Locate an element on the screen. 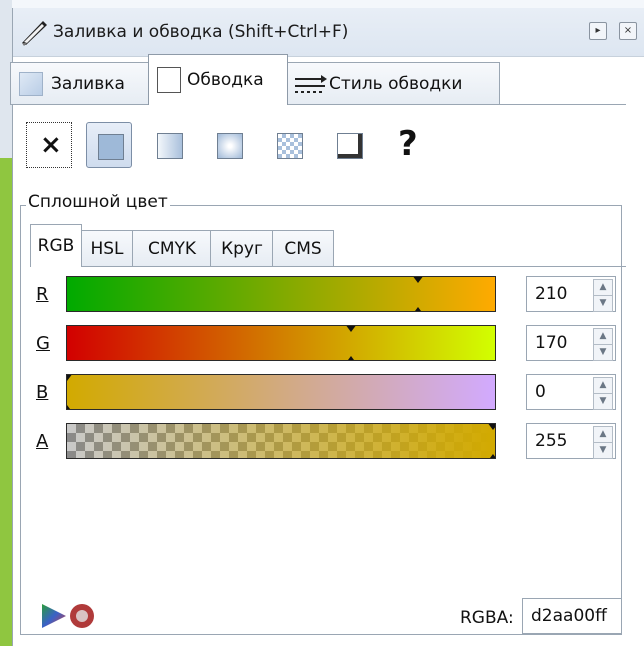  dialog-tabs: Заливка Обводка Стиль обводки is located at coordinates (321, 82).